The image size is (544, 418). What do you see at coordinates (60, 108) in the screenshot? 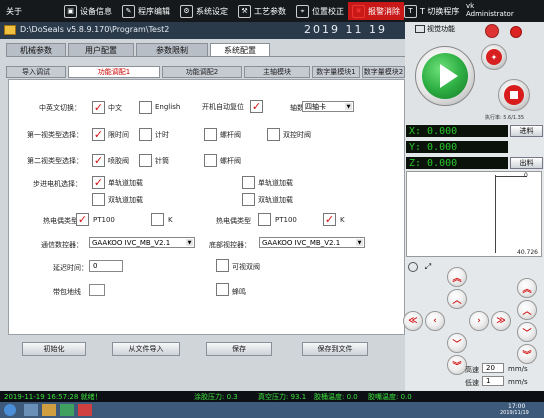
I see `language-label: 中英文切换：` at bounding box center [60, 108].